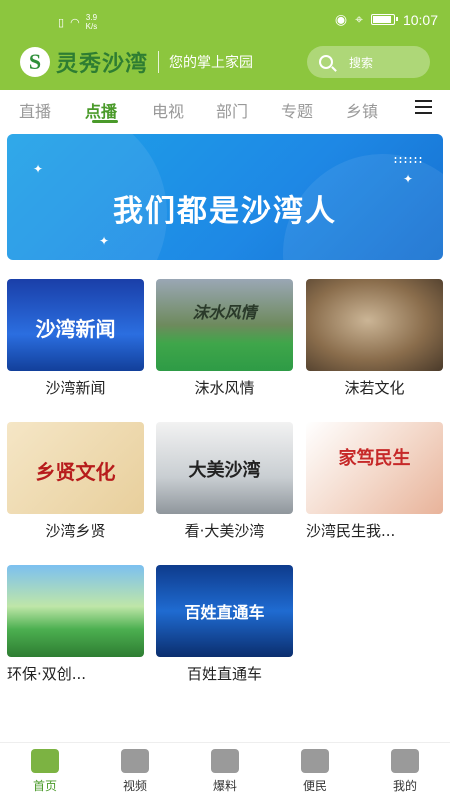 The width and height of the screenshot is (450, 800). Describe the element at coordinates (44, 786) in the screenshot. I see `nav-label: 首页` at that location.